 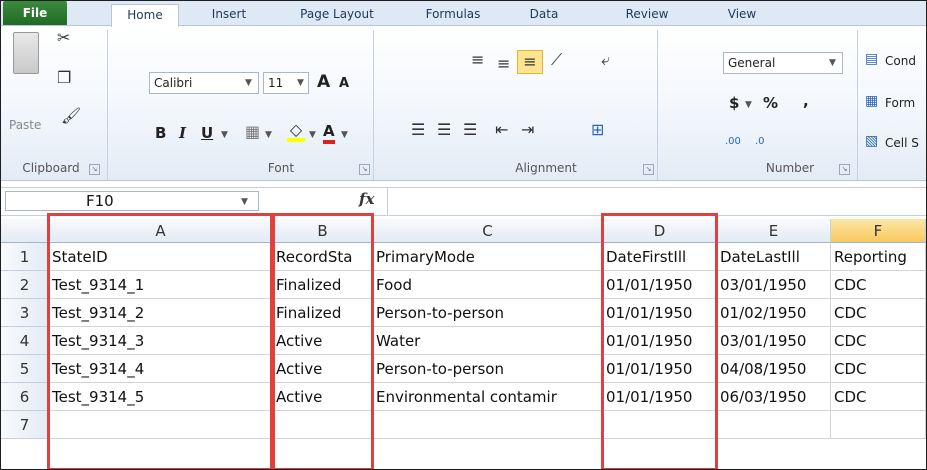 I want to click on cell-d5: 01/01/1950, so click(x=660, y=369).